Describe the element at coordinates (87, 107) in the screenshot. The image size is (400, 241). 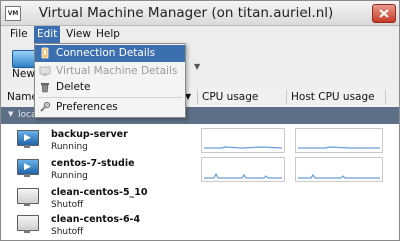
I see `menu-item-label: Preferences` at that location.